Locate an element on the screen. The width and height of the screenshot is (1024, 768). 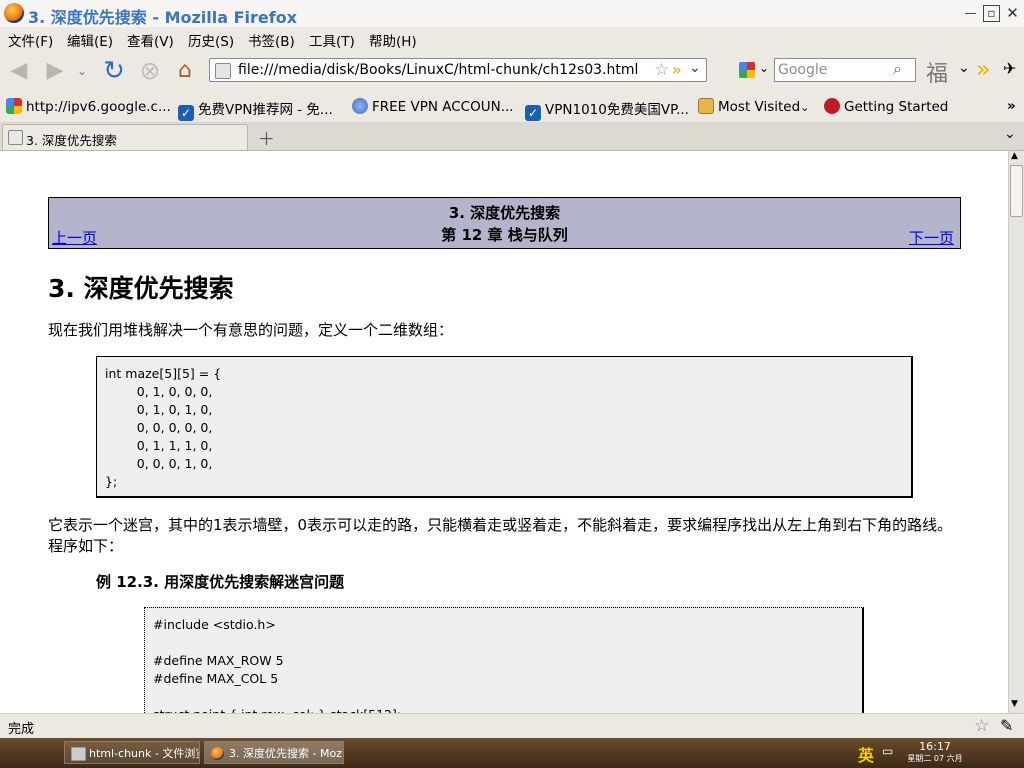
prev-page-link: 上一页 is located at coordinates (74, 237).